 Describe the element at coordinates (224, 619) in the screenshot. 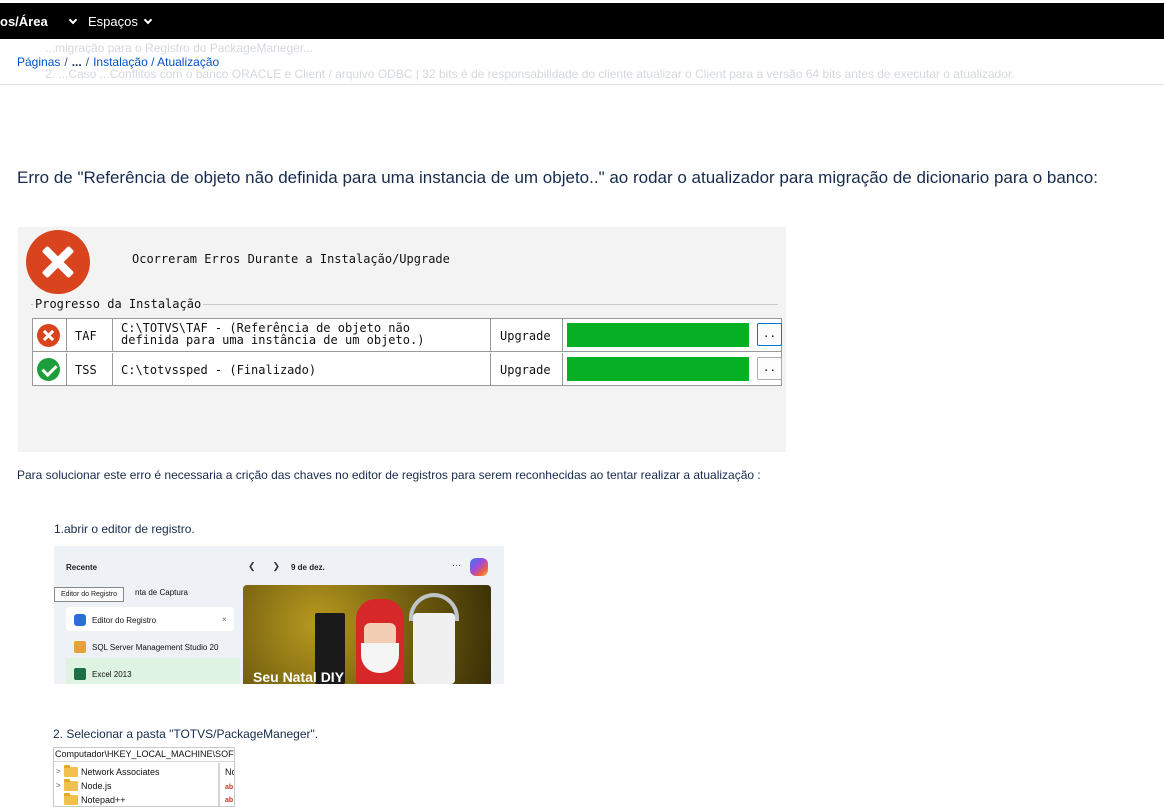

I see `close-icon: ×` at that location.